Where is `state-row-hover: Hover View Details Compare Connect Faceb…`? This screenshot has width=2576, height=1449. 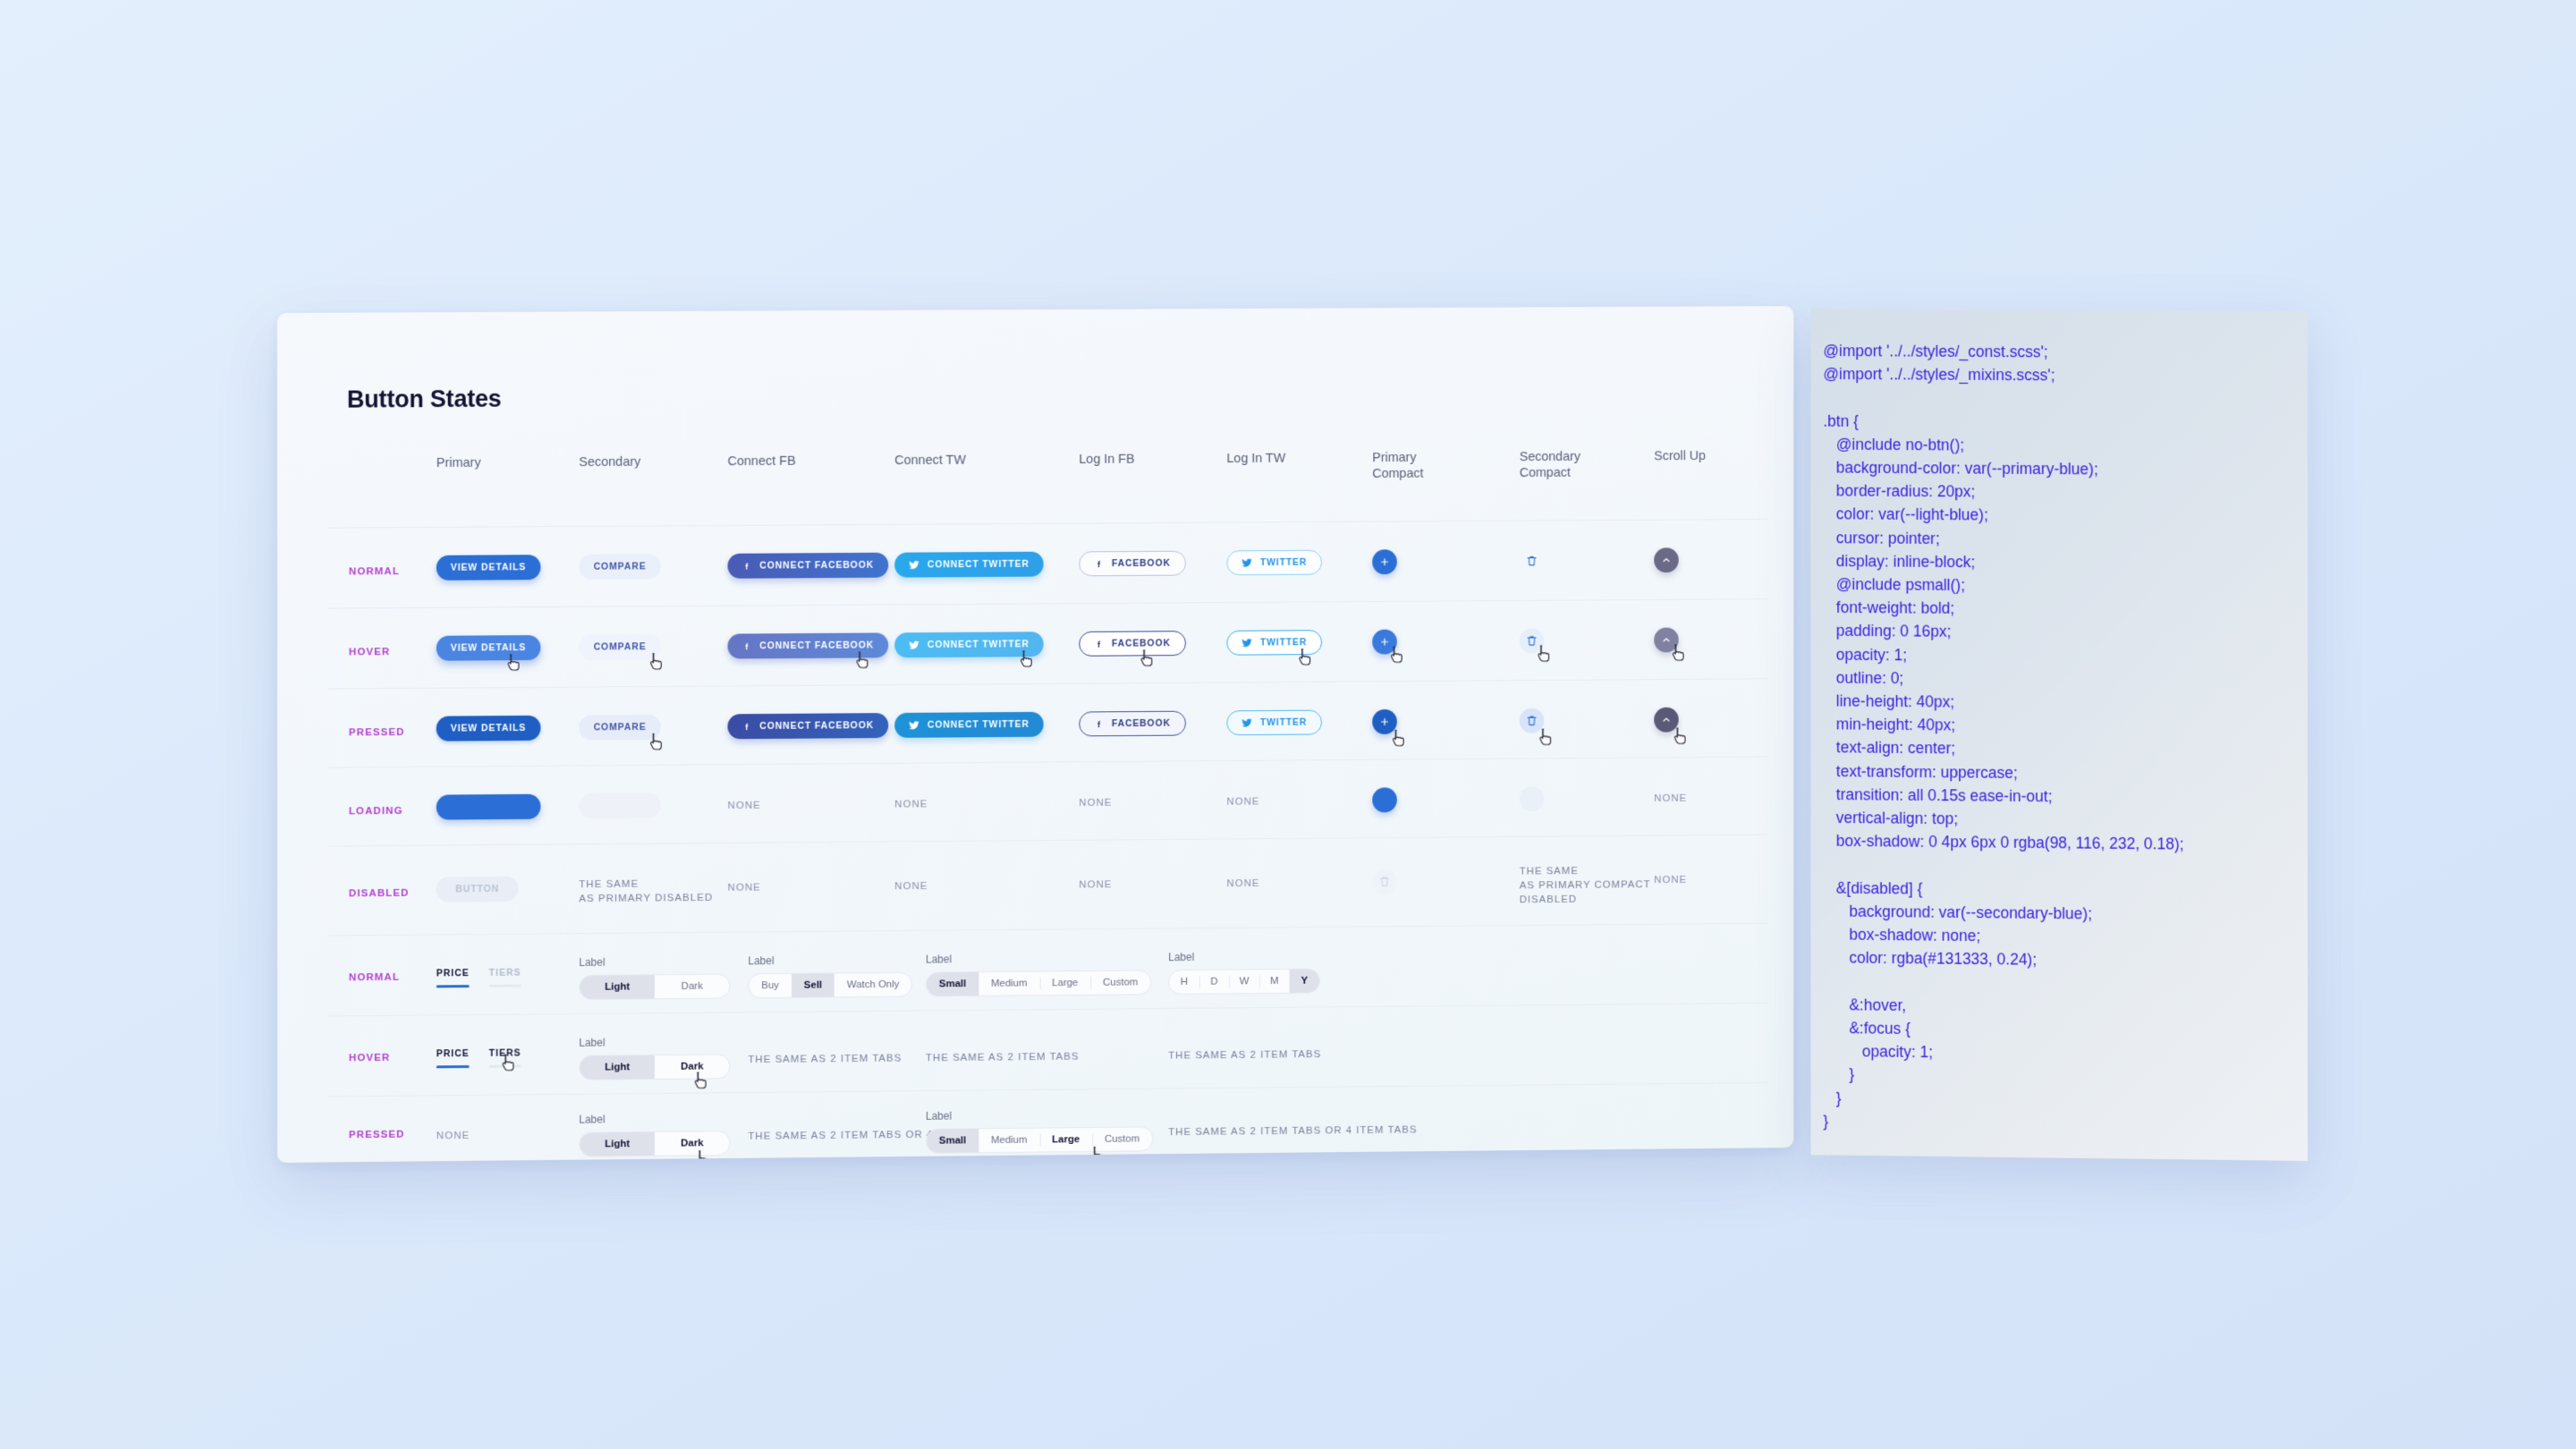
state-row-hover: Hover View Details Compare Connect Faceb… is located at coordinates (1035, 658).